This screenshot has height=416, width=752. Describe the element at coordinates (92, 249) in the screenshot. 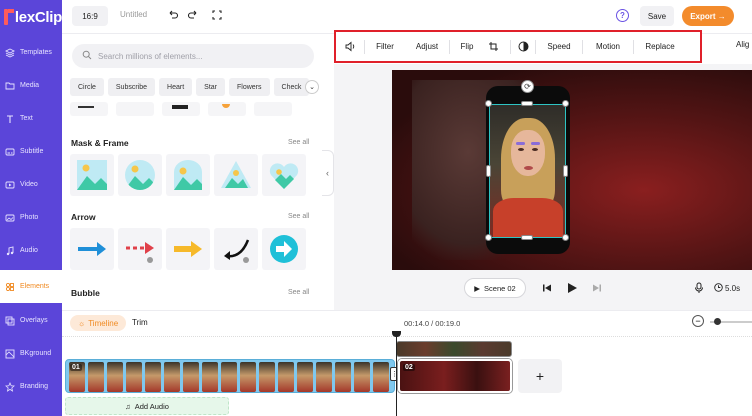

I see `arrow-blue-thumb` at that location.